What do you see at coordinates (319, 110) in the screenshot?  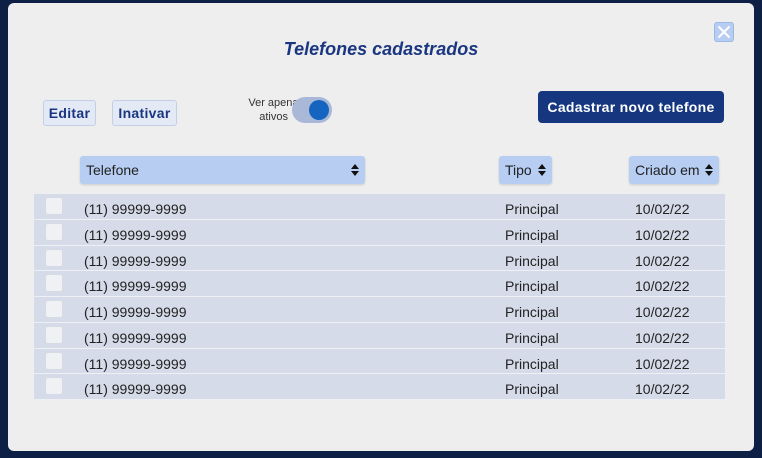 I see `toggle-knob` at bounding box center [319, 110].